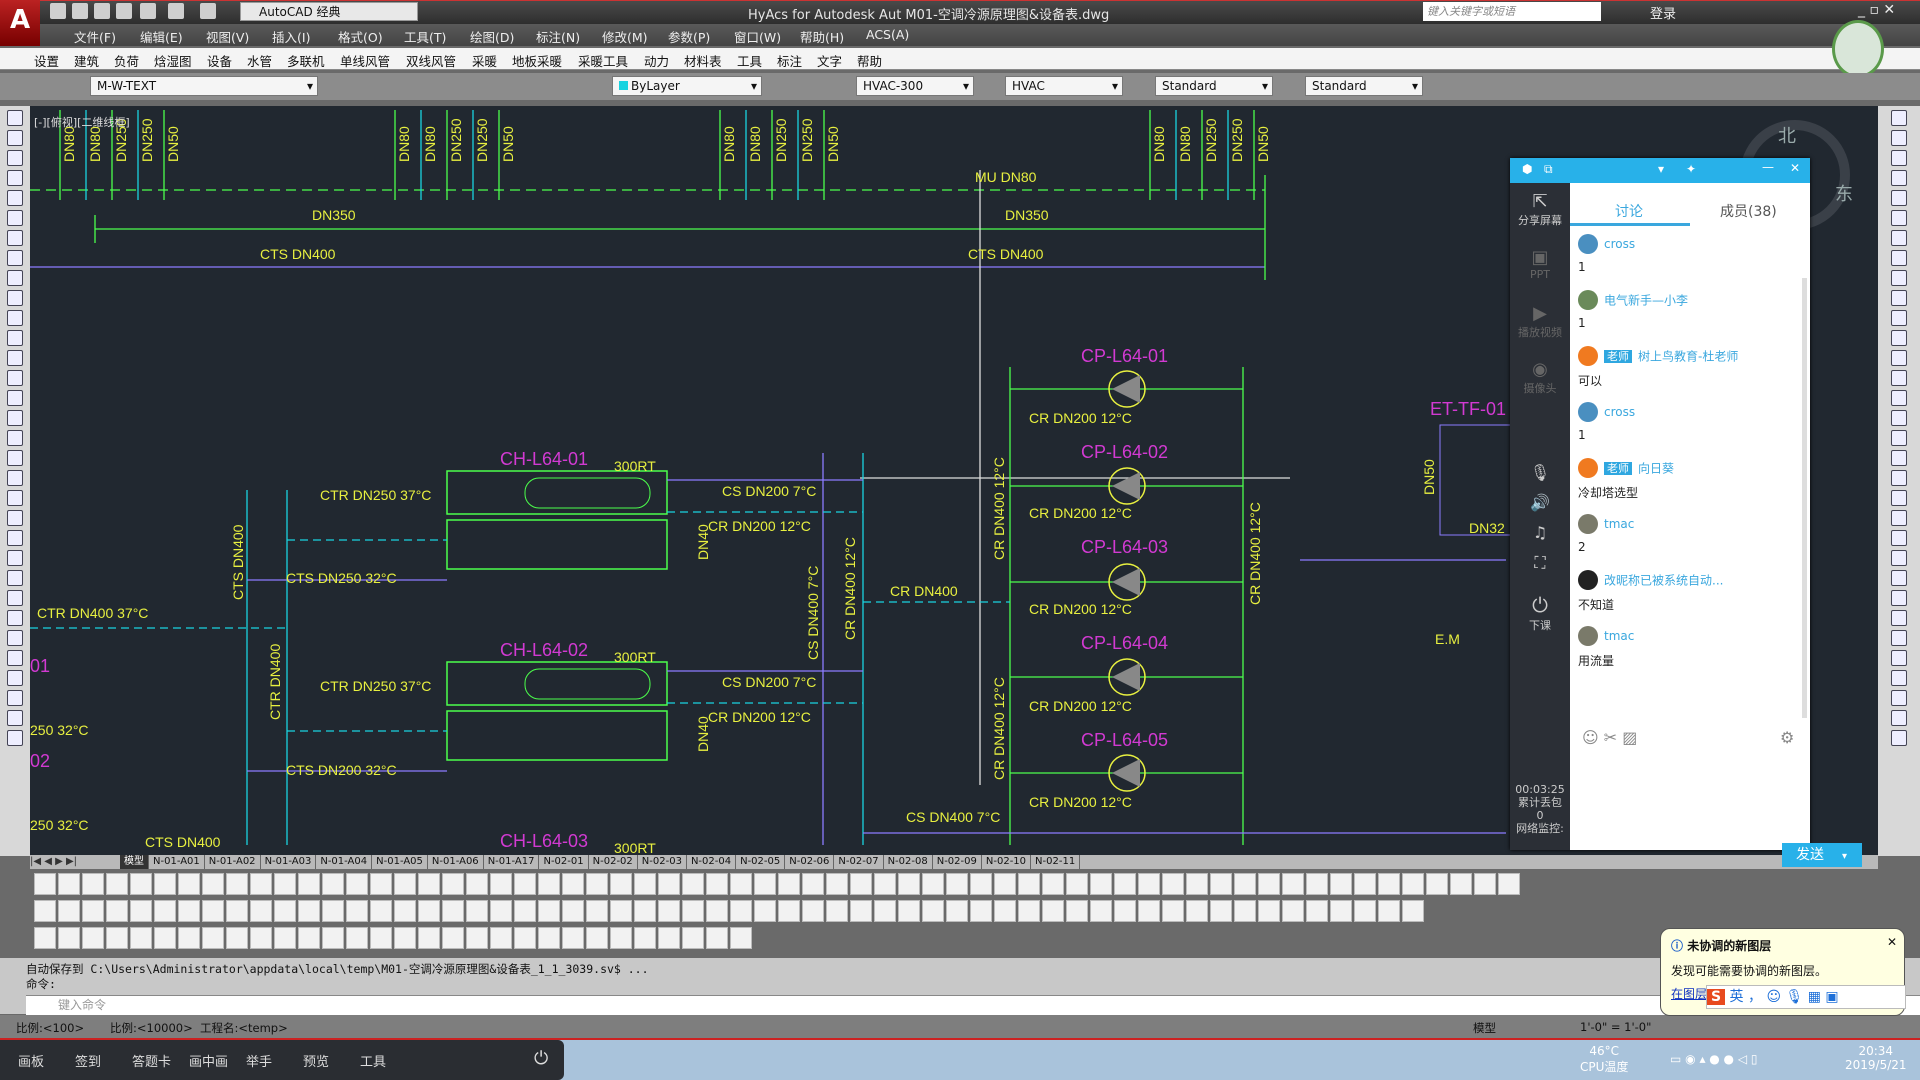  What do you see at coordinates (219, 60) in the screenshot?
I see `hyacs-menu-item: 设备` at bounding box center [219, 60].